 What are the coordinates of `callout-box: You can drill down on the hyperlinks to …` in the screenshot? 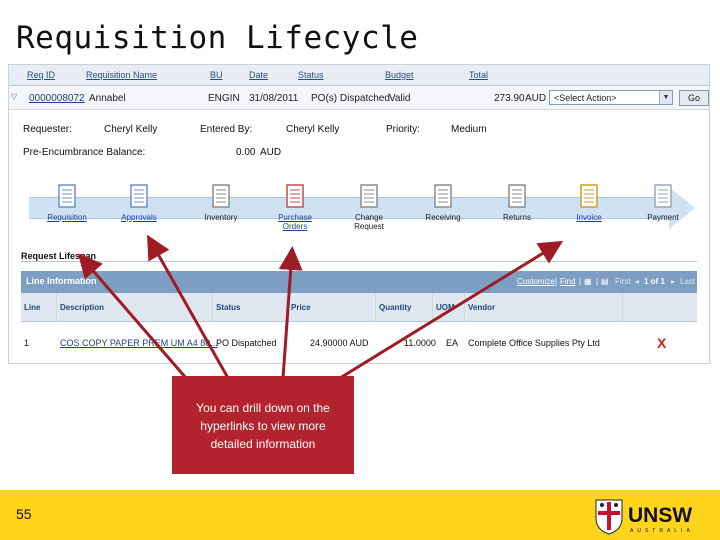 It's located at (263, 425).